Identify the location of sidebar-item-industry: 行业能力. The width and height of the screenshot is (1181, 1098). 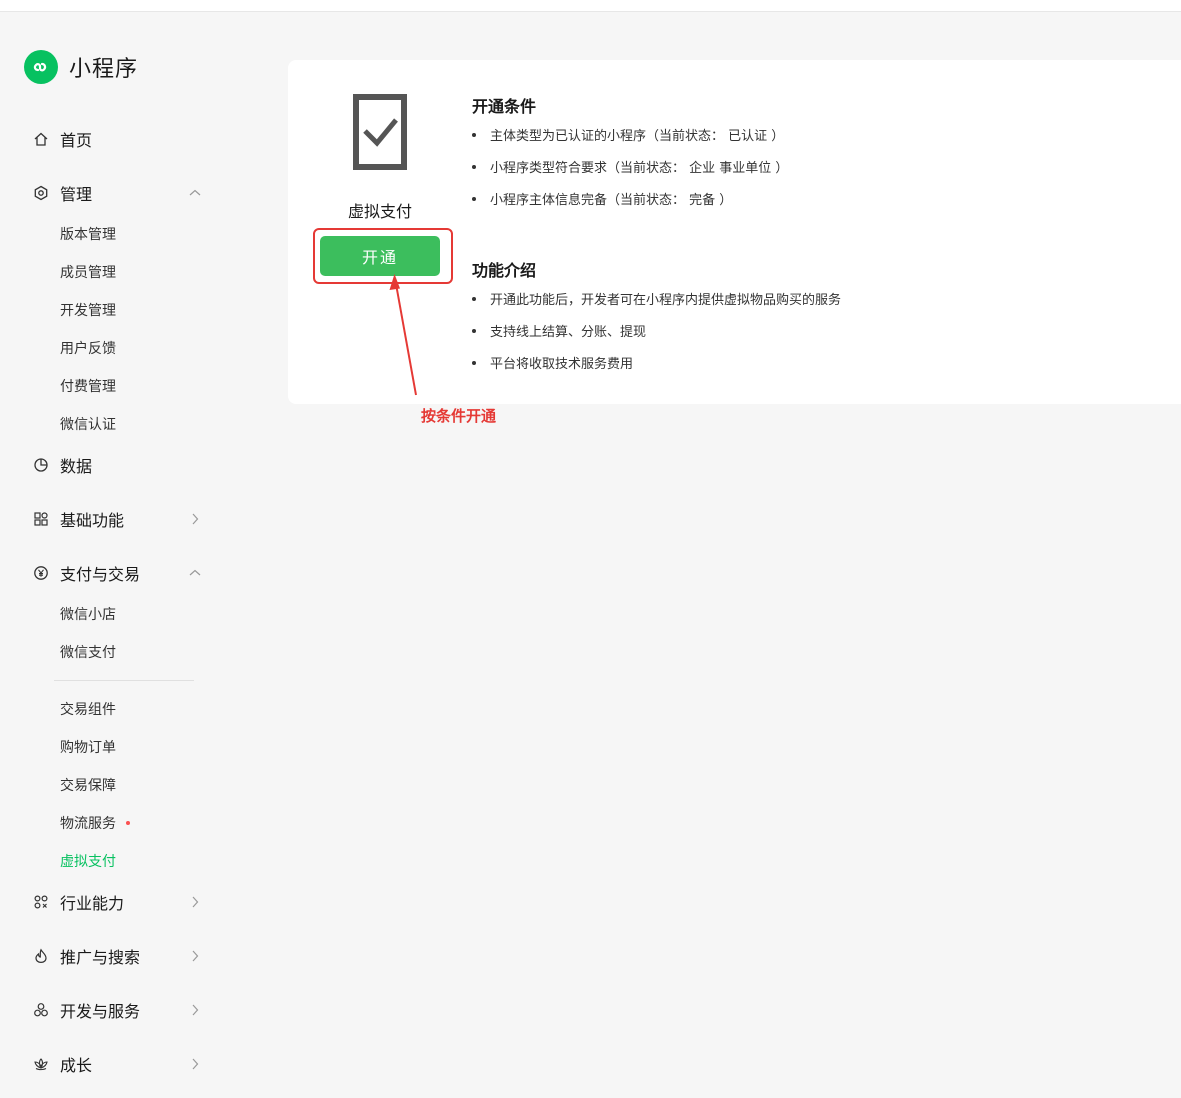
(118, 902).